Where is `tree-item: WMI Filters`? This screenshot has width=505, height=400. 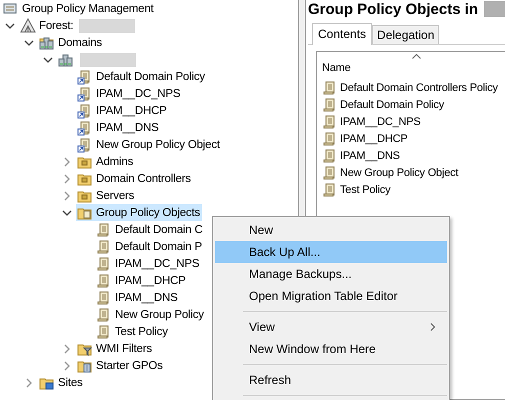 tree-item: WMI Filters is located at coordinates (115, 348).